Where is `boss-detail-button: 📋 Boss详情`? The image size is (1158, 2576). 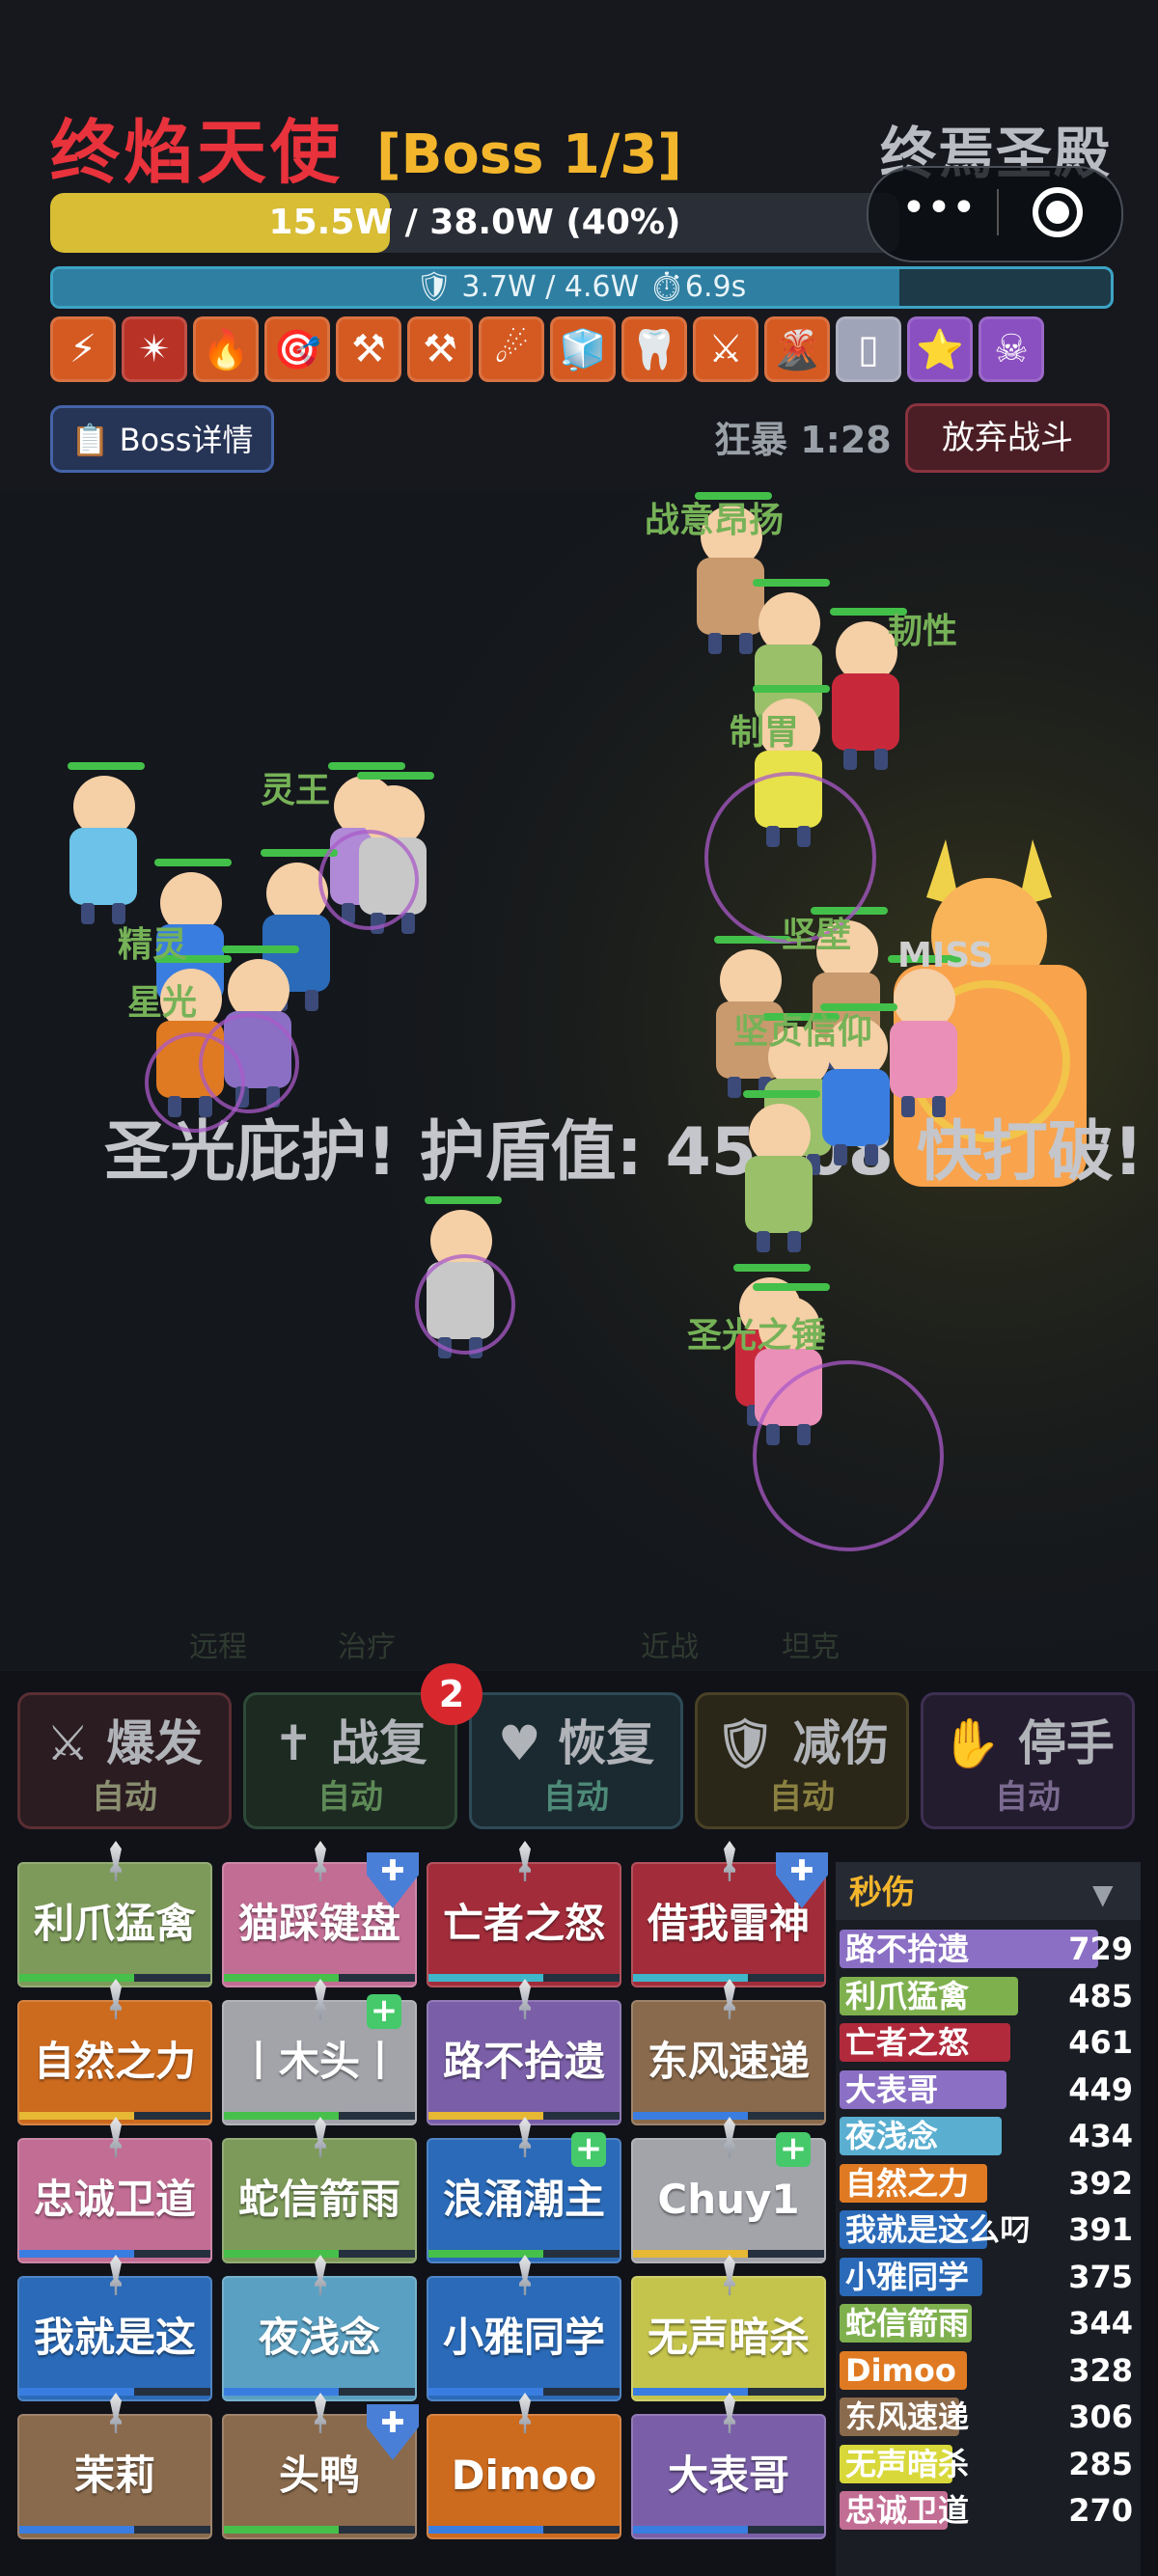 boss-detail-button: 📋 Boss详情 is located at coordinates (162, 439).